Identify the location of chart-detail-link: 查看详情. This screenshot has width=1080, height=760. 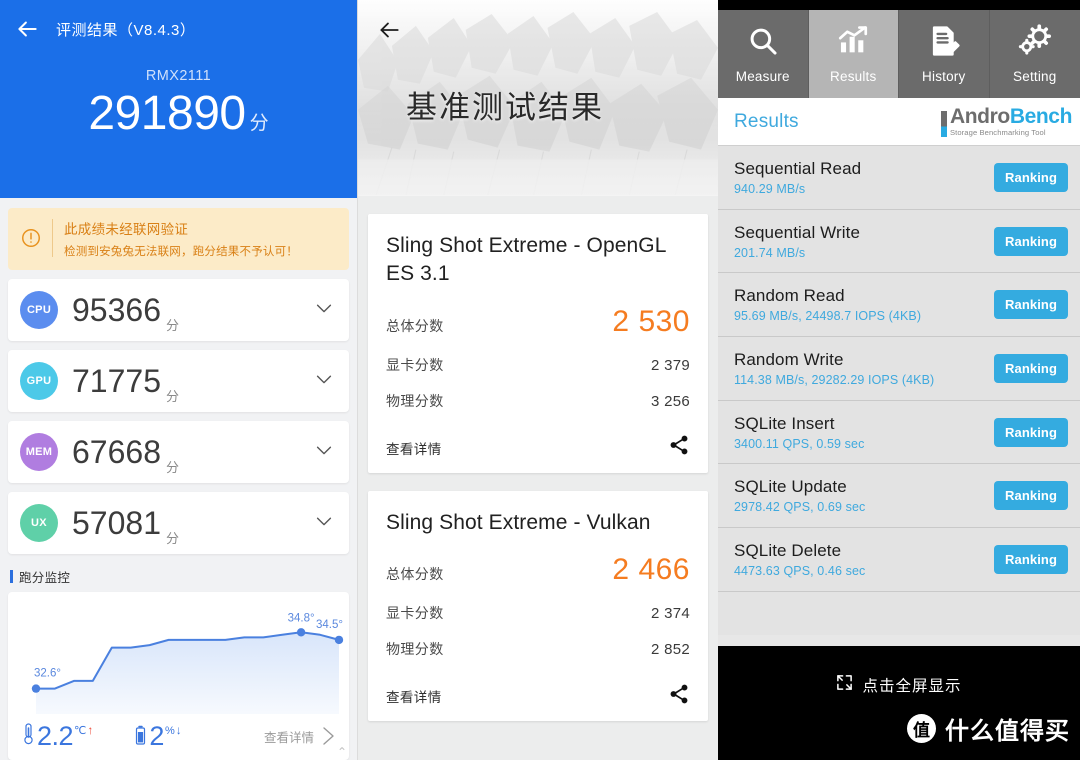
(300, 736).